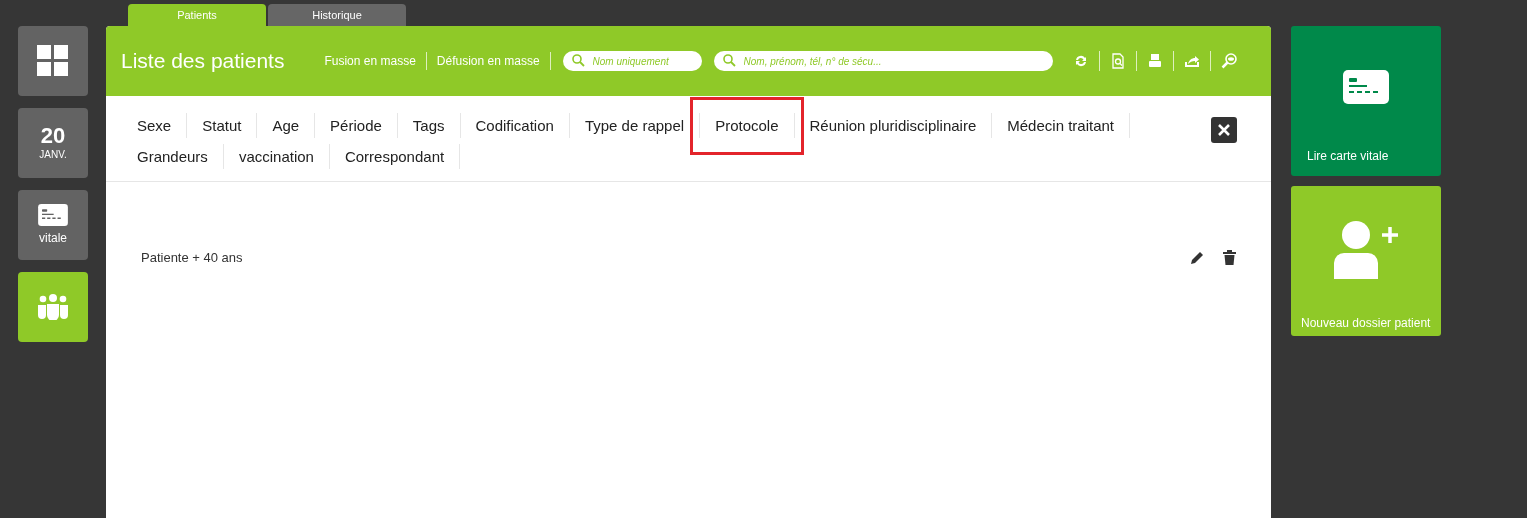 This screenshot has height=518, width=1527. I want to click on filter-tab: Médecin traitant, so click(1060, 125).